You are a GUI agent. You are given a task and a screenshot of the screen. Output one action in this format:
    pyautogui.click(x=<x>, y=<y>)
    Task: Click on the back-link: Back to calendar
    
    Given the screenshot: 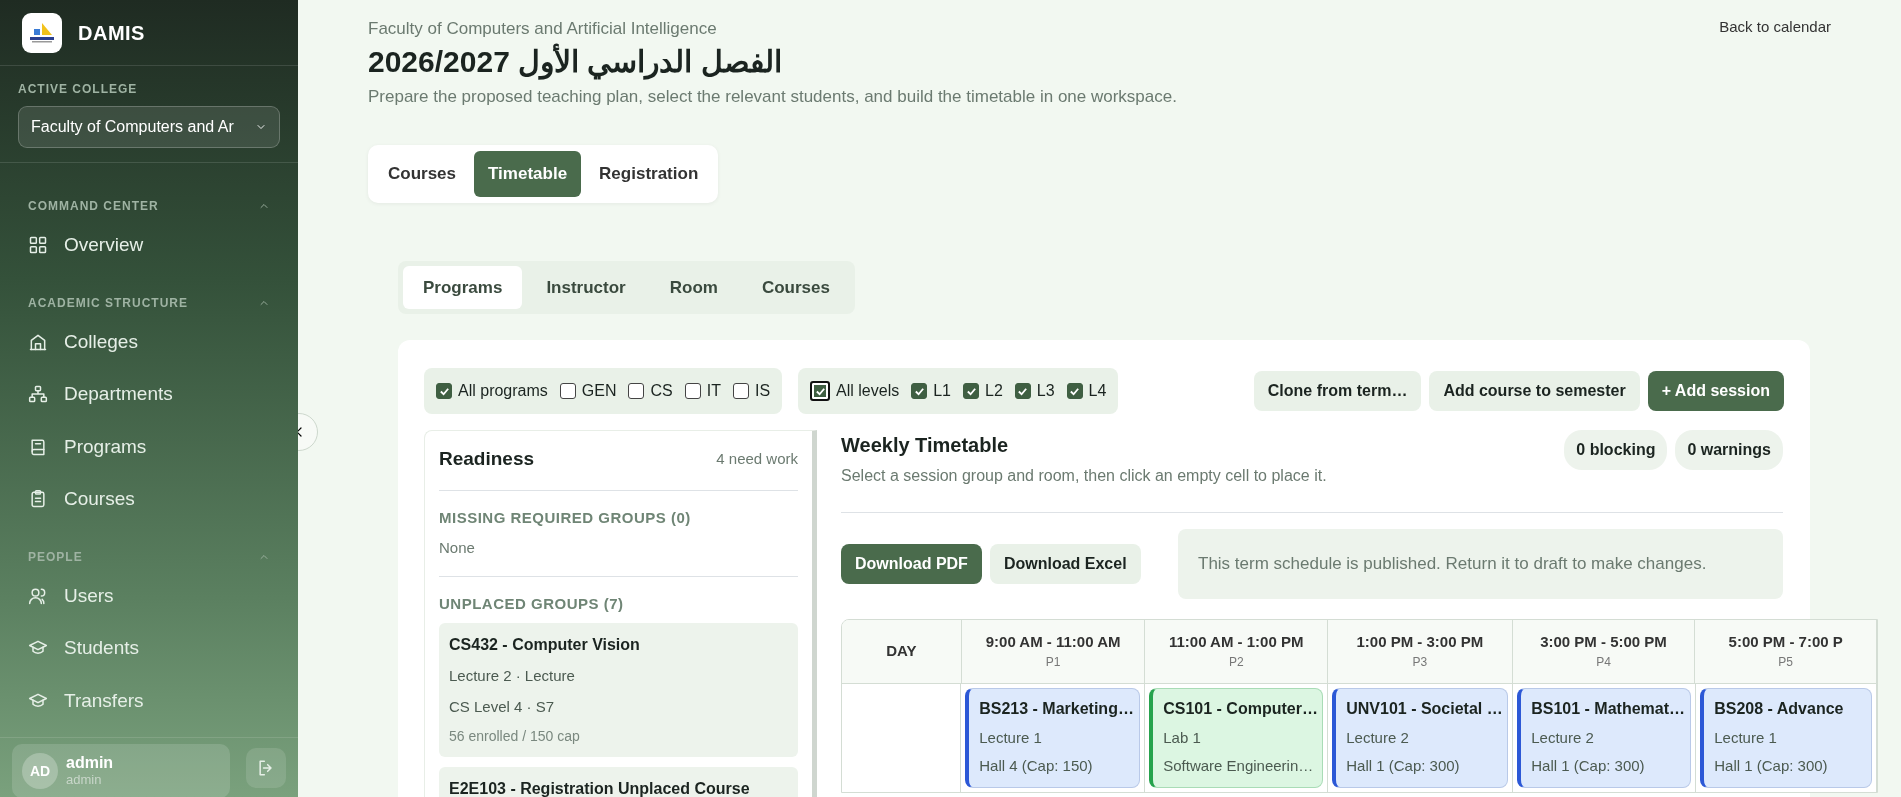 What is the action you would take?
    pyautogui.click(x=1775, y=27)
    